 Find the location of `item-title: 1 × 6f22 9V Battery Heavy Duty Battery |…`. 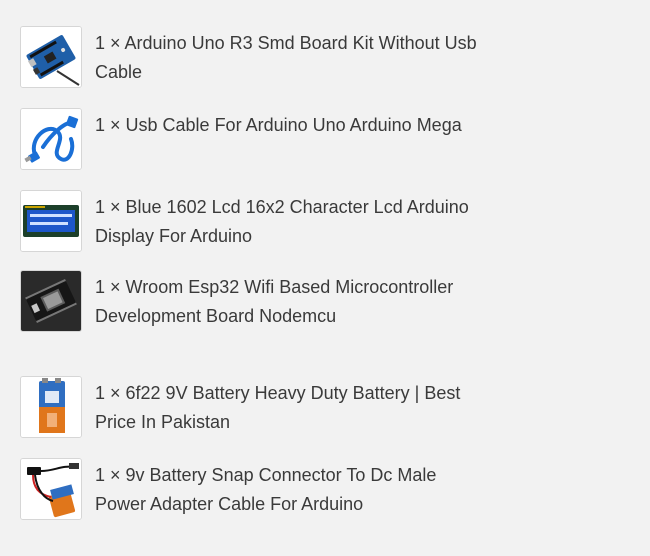

item-title: 1 × 6f22 9V Battery Heavy Duty Battery |… is located at coordinates (278, 407).